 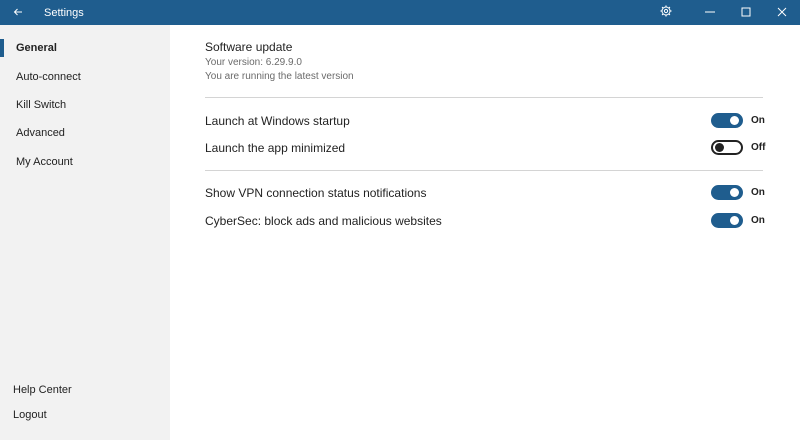 I want to click on sidebar-item-my-account: My Account, so click(x=85, y=162).